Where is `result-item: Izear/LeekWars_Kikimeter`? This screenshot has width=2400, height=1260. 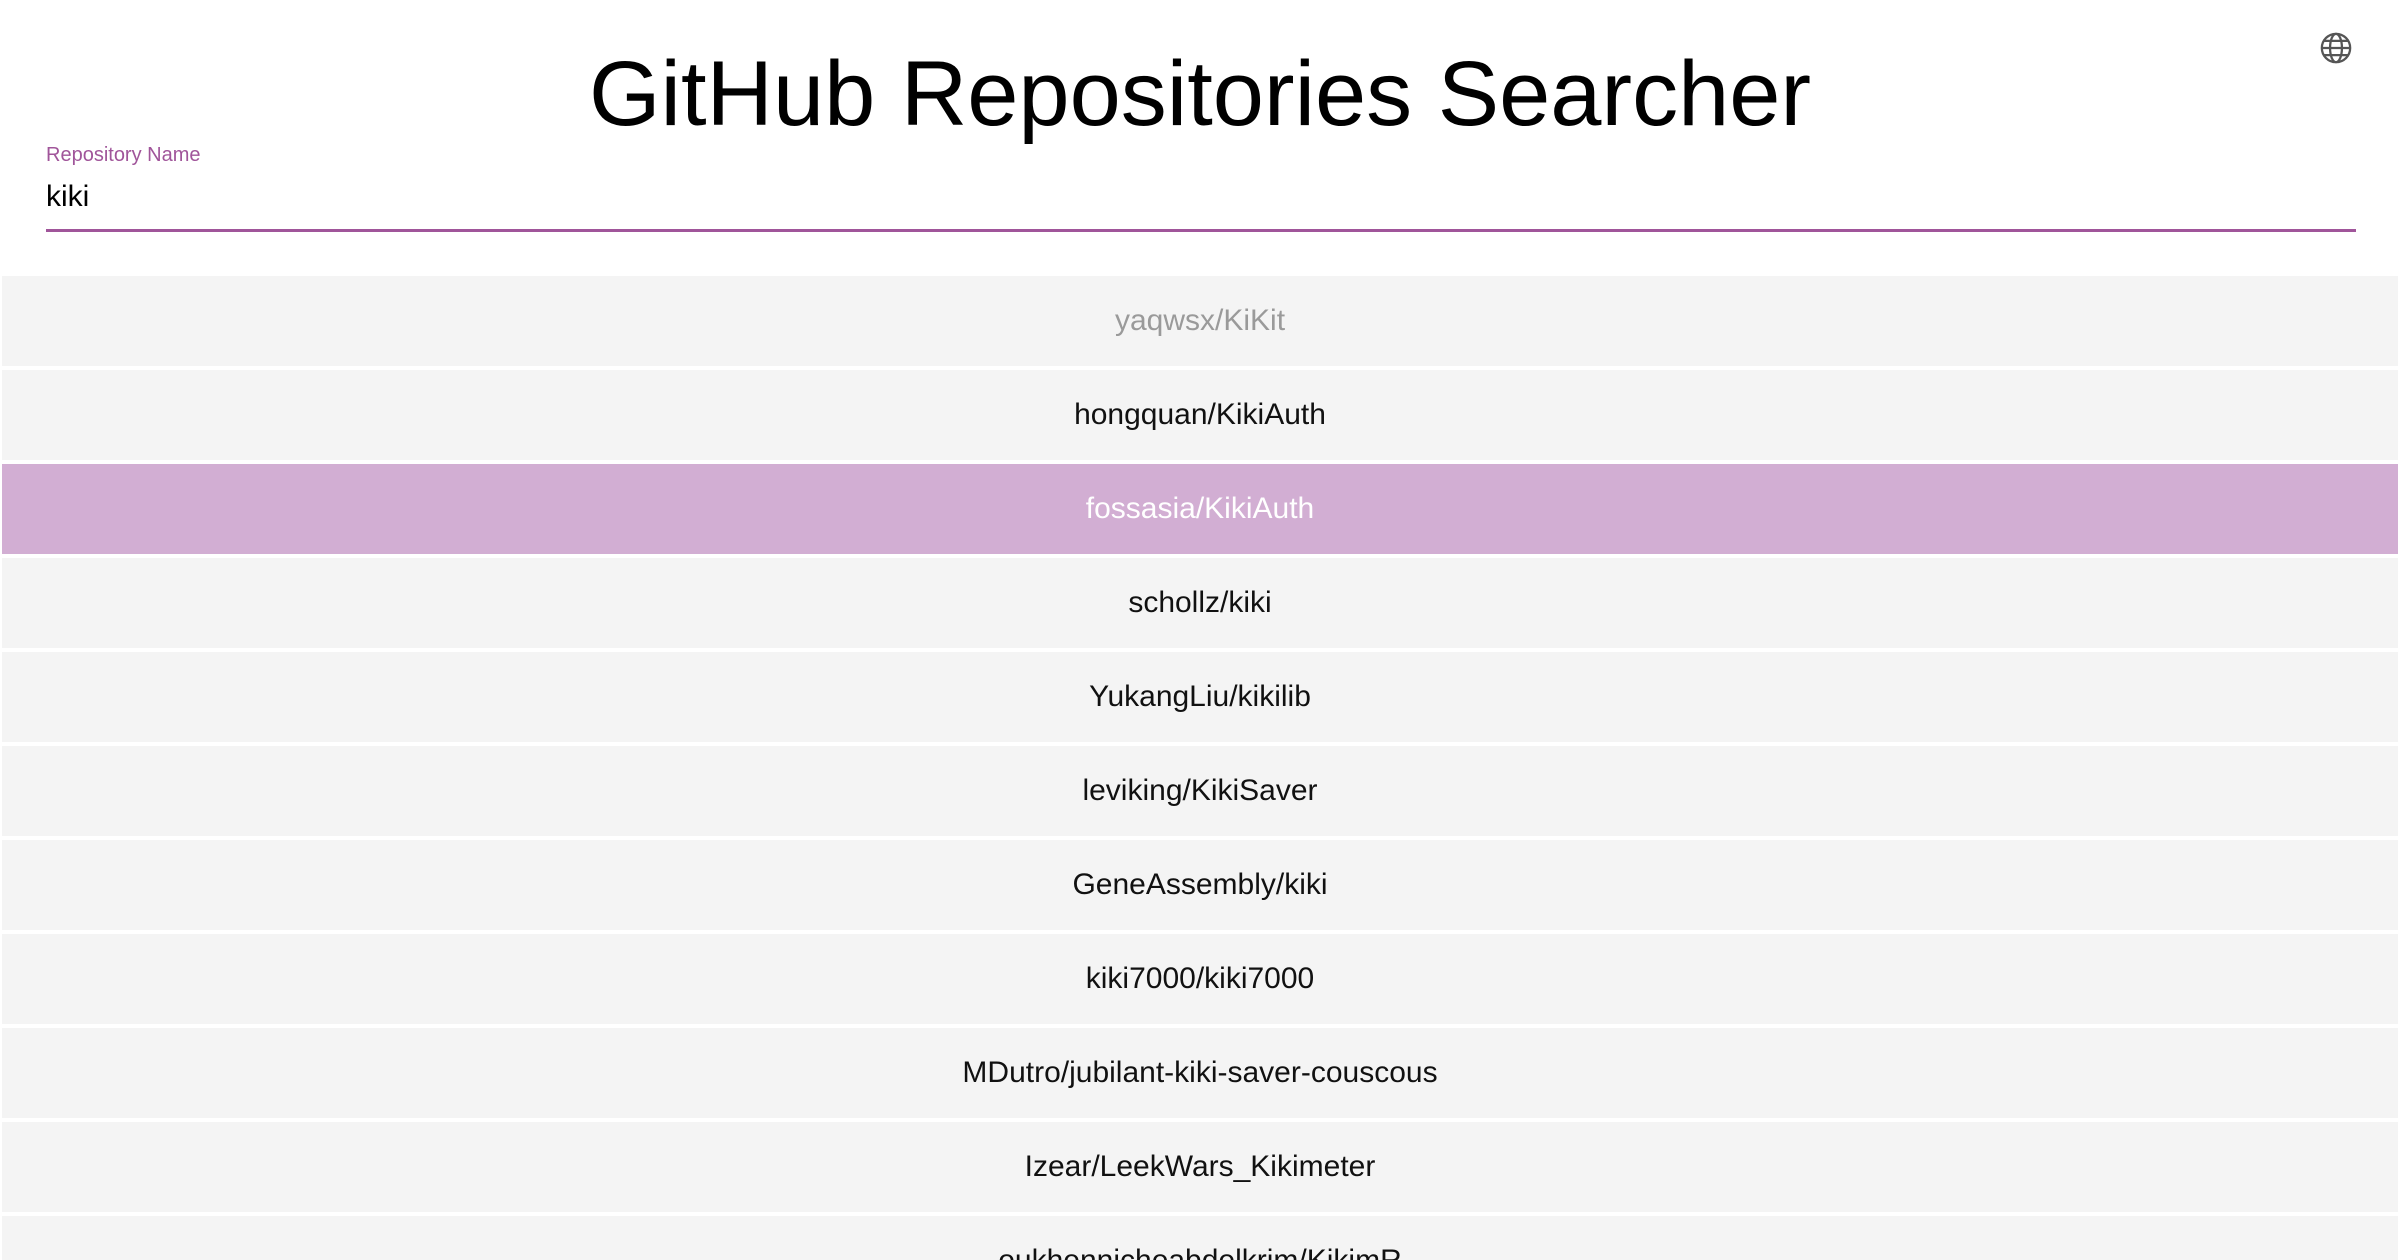
result-item: Izear/LeekWars_Kikimeter is located at coordinates (1200, 1167).